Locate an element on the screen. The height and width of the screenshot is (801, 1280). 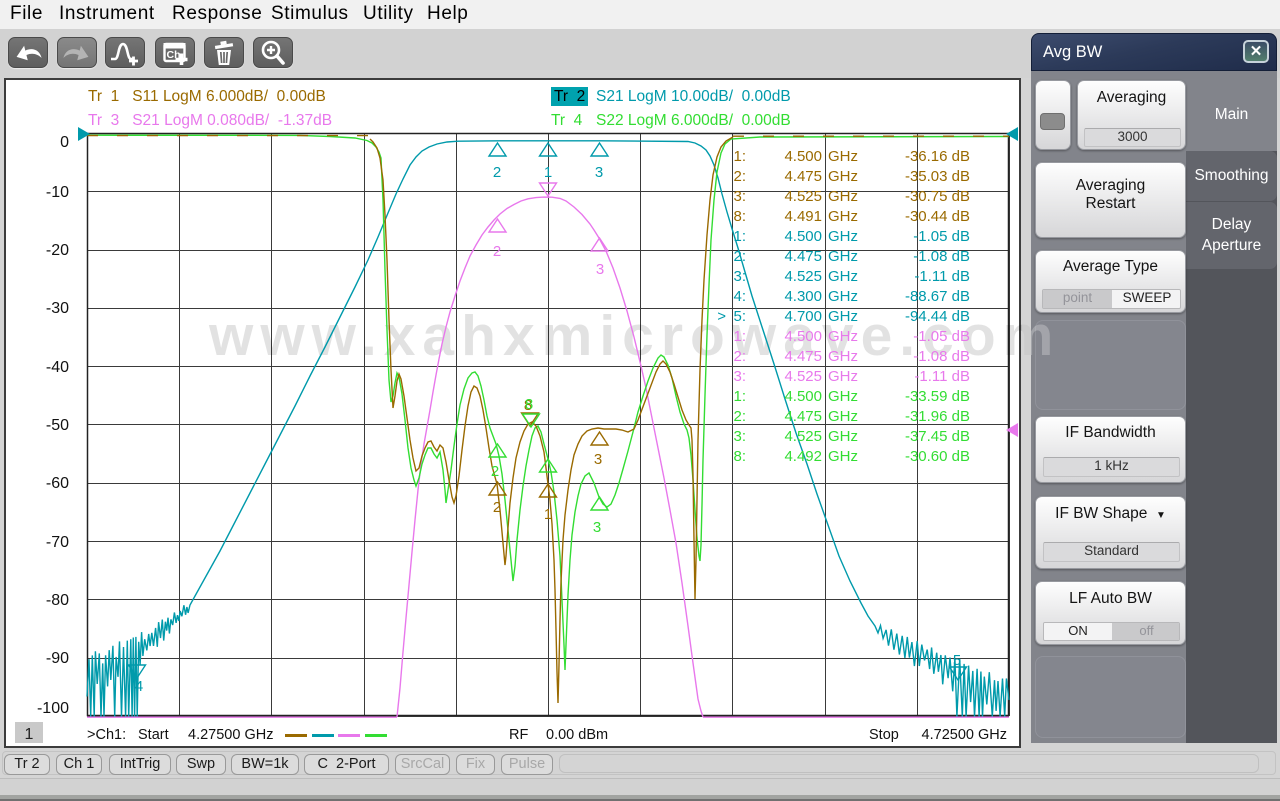
svg-text: 4.491 is located at coordinates (803, 216).